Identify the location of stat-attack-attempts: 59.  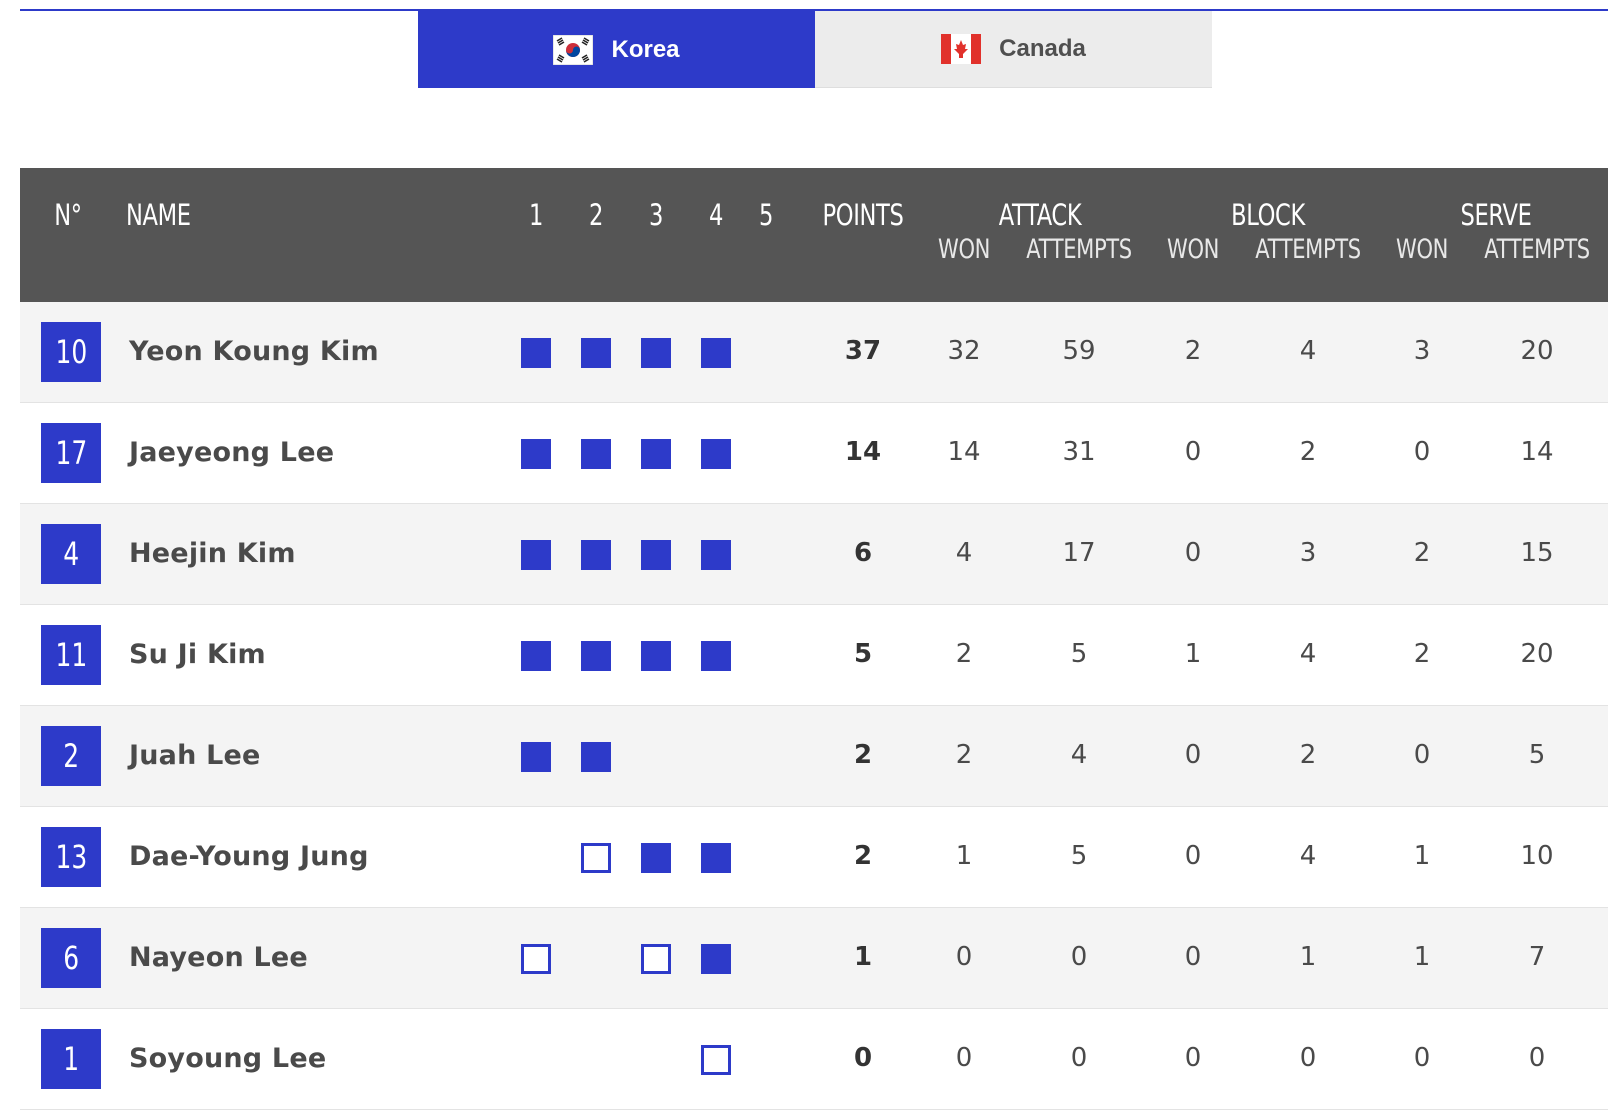
(1079, 351).